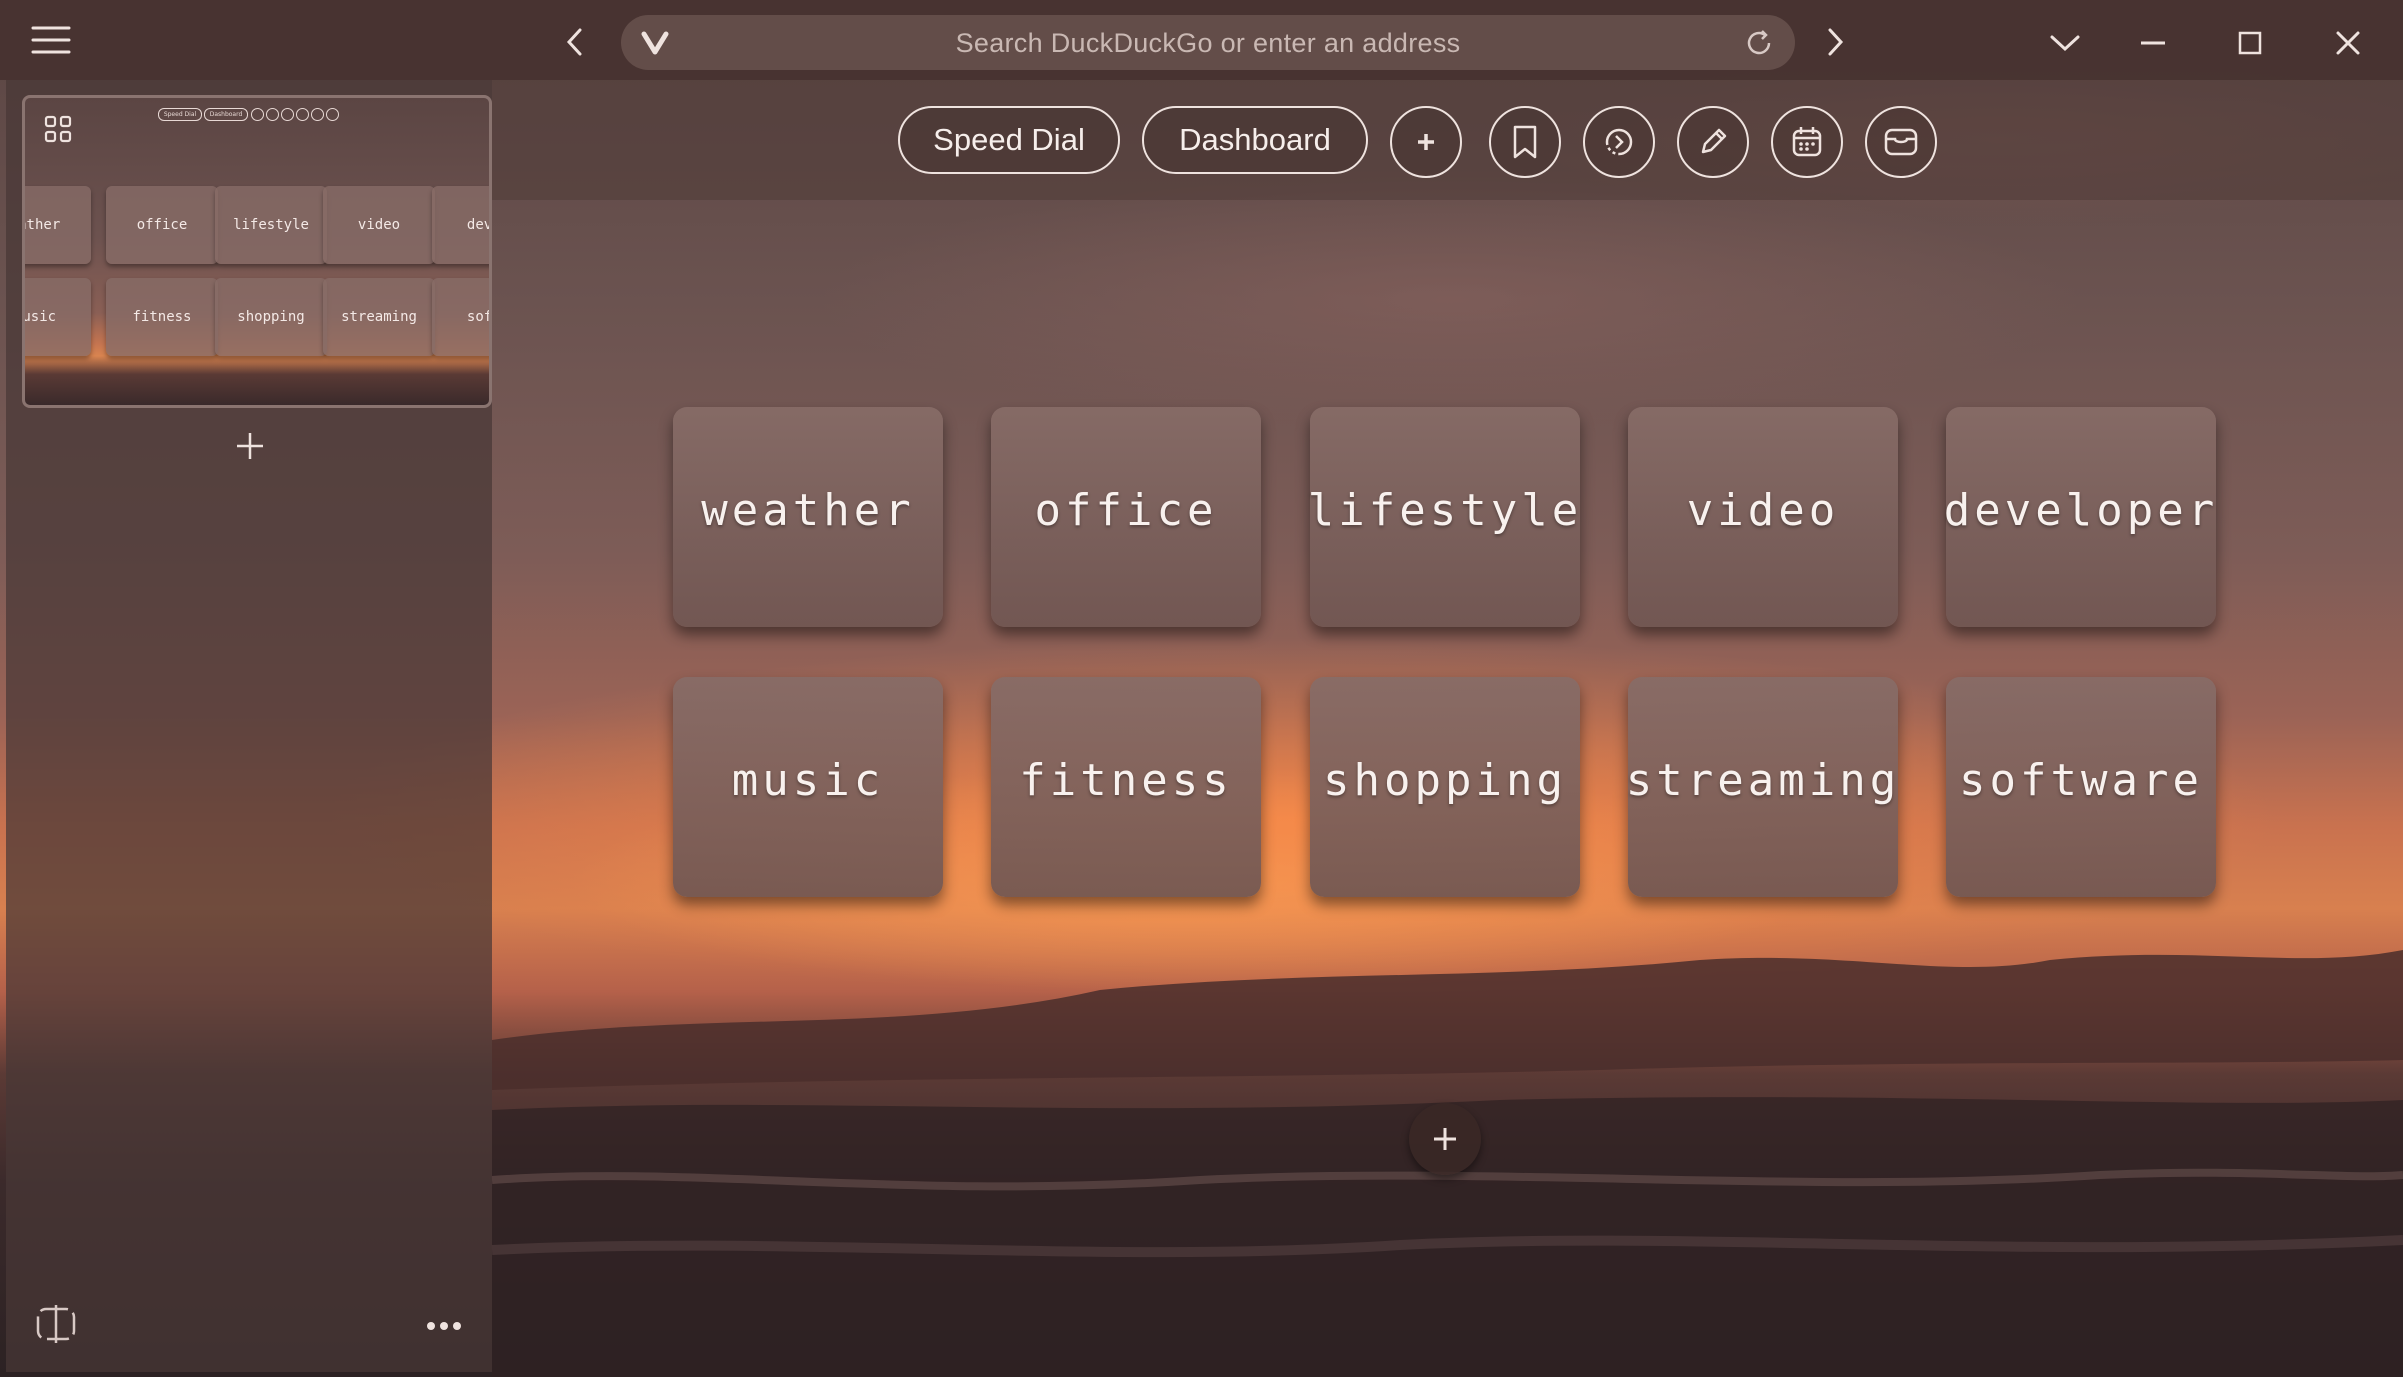 The width and height of the screenshot is (2403, 1377). I want to click on thumbnail-tile: softv, so click(460, 317).